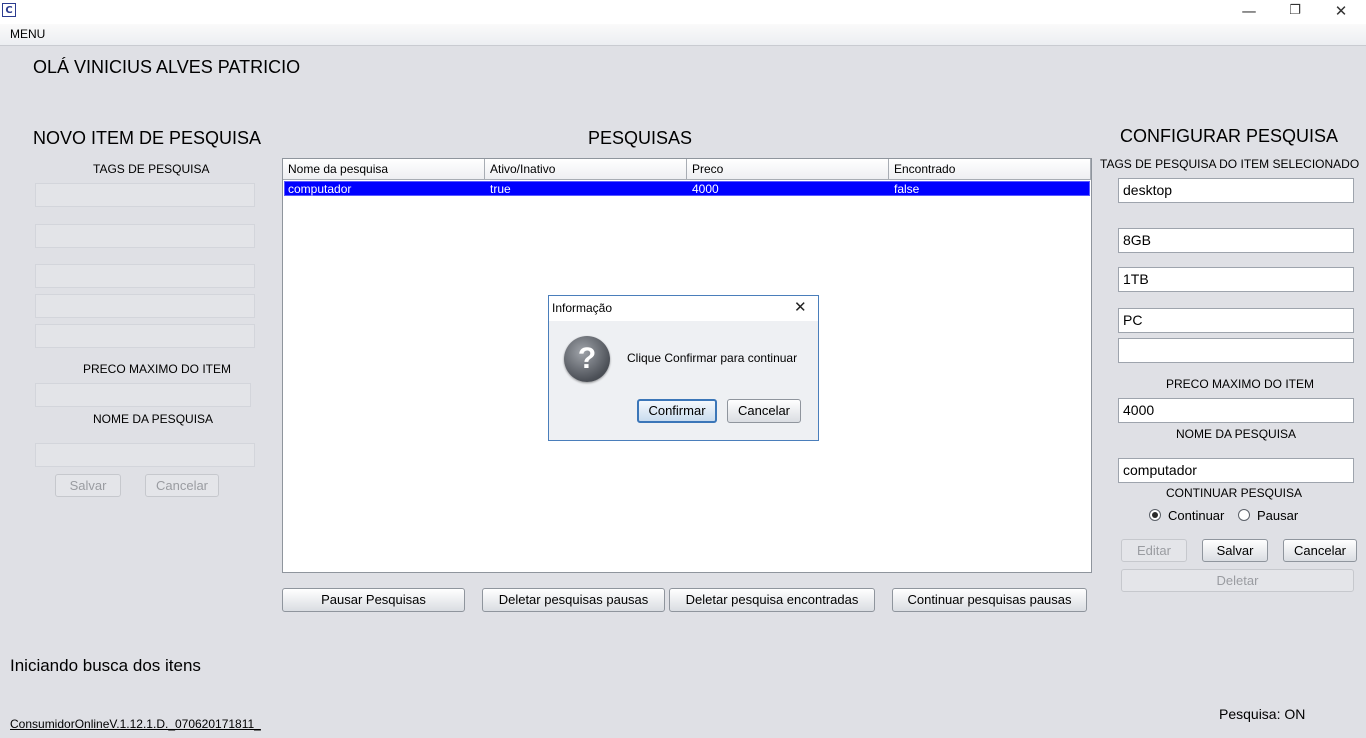 This screenshot has height=738, width=1366. Describe the element at coordinates (1320, 550) in the screenshot. I see `right-cancel-button: Cancelar` at that location.